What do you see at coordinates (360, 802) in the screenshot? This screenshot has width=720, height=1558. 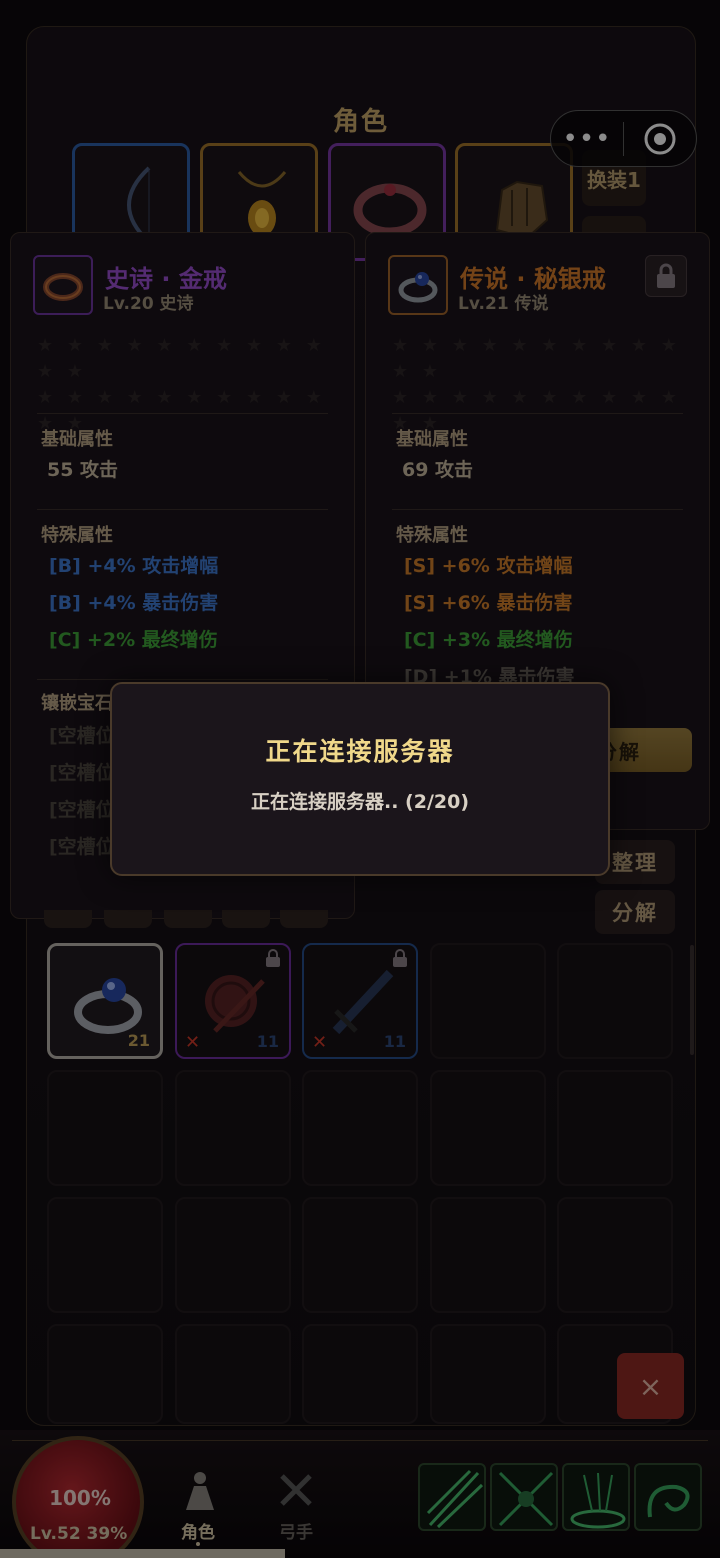 I see `dialog-message: 正在连接服务器.. (2/20)` at bounding box center [360, 802].